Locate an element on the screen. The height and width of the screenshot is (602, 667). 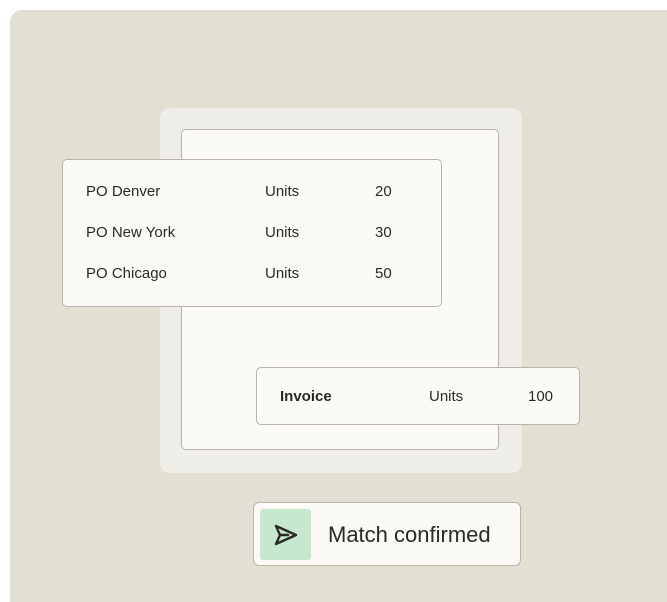
send-icon is located at coordinates (285, 534).